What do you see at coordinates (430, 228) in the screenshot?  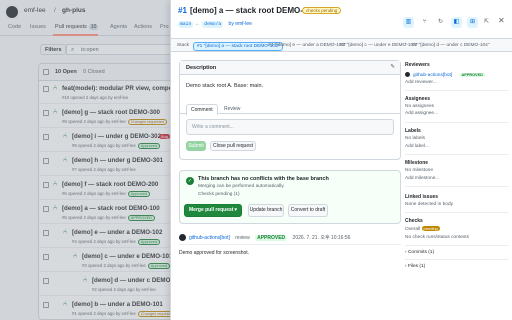 I see `checks-state-badge: pending` at bounding box center [430, 228].